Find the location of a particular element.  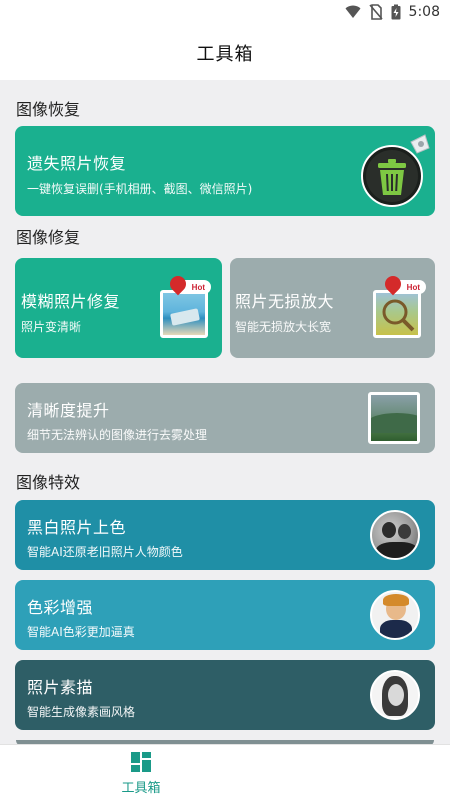

nav-item-toolbox: 工具箱 is located at coordinates (141, 773).